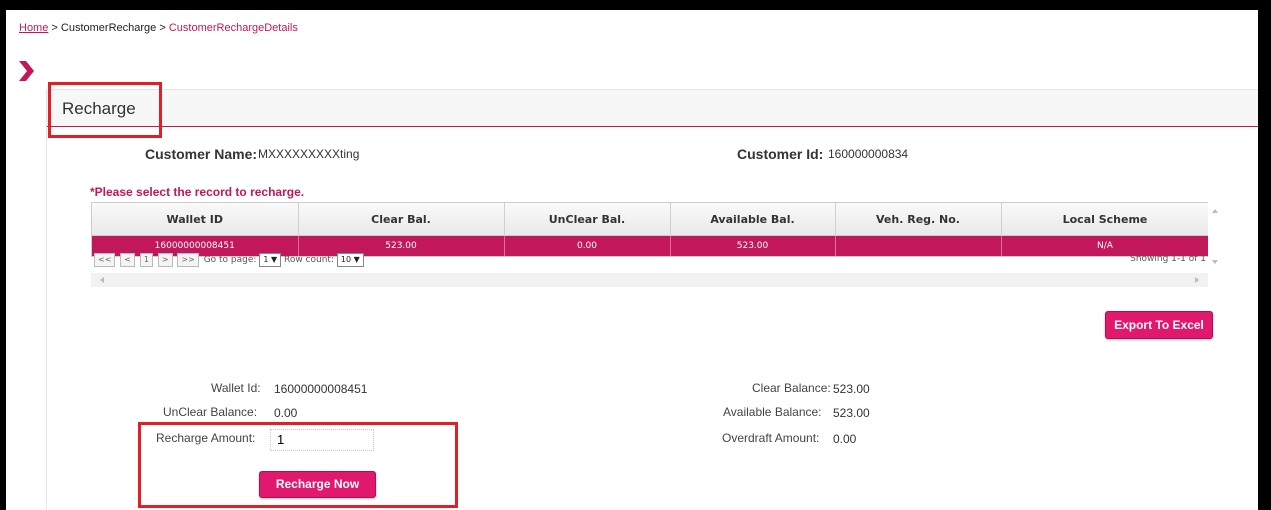 This screenshot has height=510, width=1271. I want to click on showing-count: Showing 1-1 of 1, so click(1168, 259).